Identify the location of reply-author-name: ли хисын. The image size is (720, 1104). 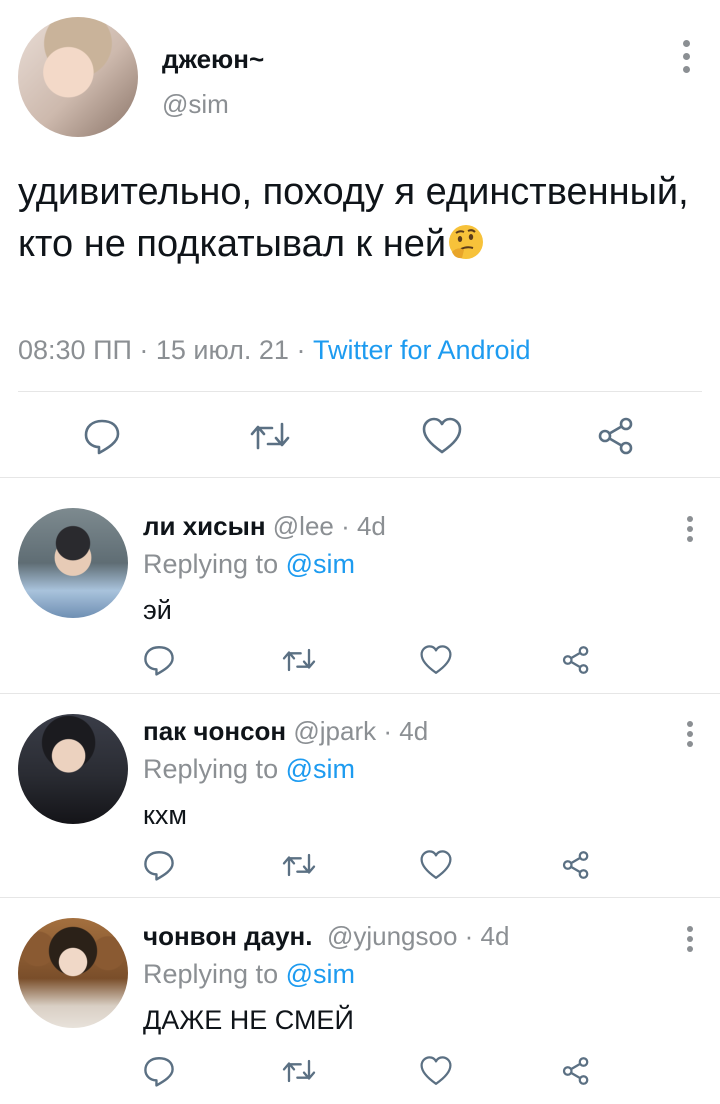
(204, 526).